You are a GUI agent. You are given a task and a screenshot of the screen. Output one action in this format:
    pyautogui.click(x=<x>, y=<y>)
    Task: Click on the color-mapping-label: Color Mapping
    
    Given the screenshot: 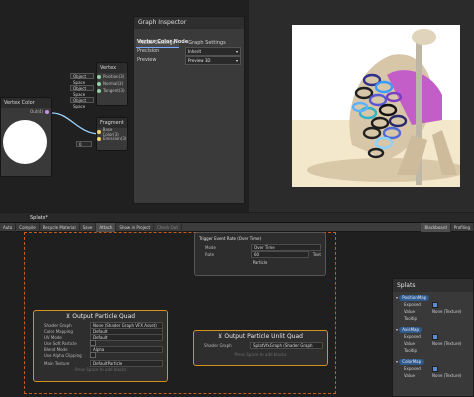 What is the action you would take?
    pyautogui.click(x=58, y=331)
    